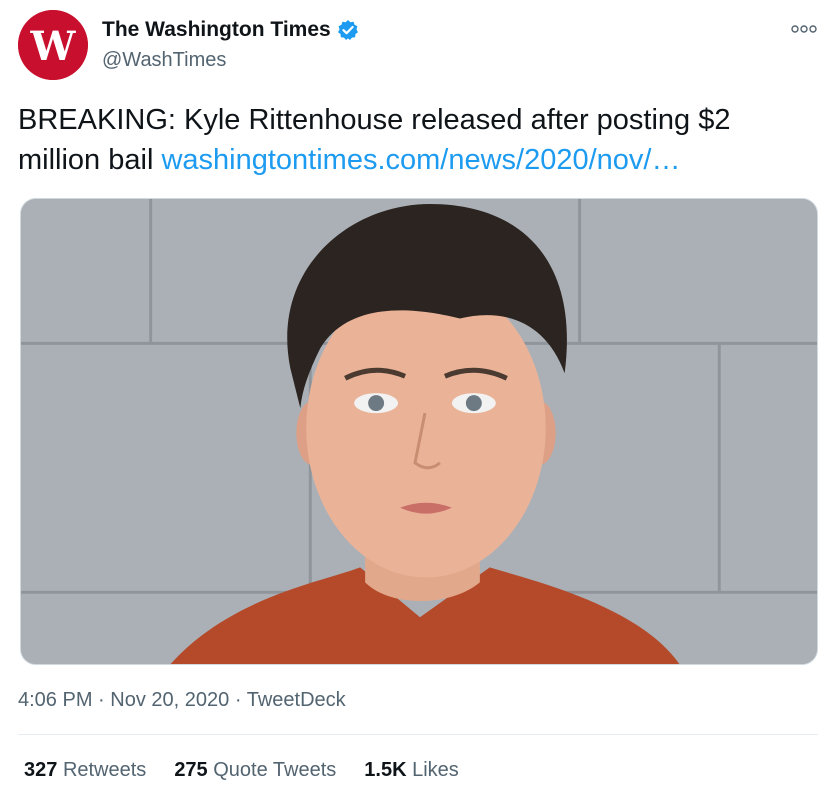  I want to click on tweet-stats: 327 Retweets 275 Quote Tweets 1.5K Likes, so click(241, 770).